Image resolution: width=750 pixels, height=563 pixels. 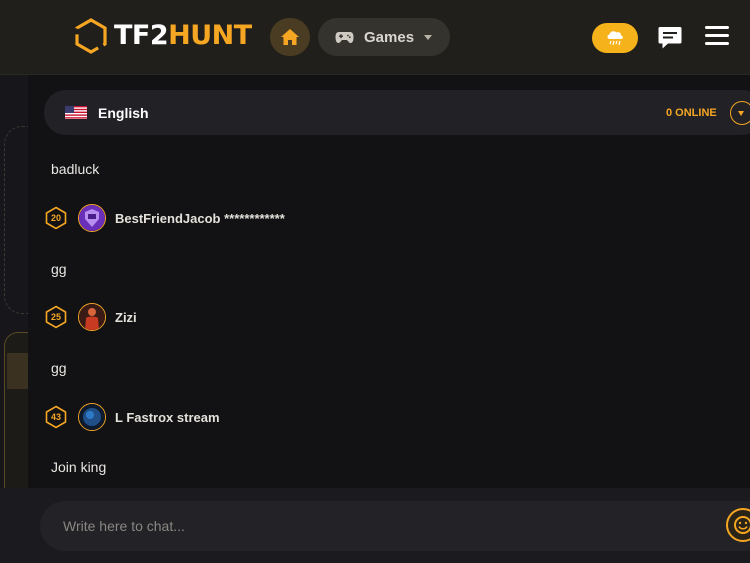 I want to click on chat-toggle-button, so click(x=670, y=38).